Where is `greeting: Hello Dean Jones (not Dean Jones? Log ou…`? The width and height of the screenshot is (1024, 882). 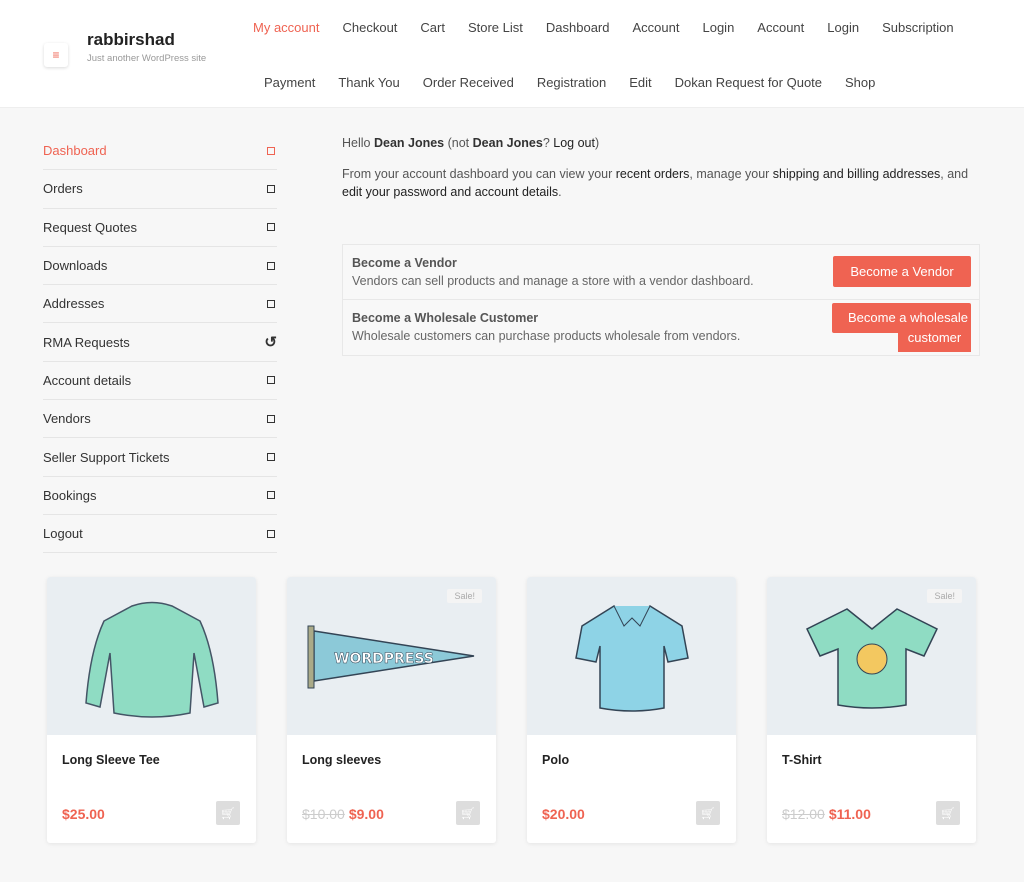
greeting: Hello Dean Jones (not Dean Jones? Log ou… is located at coordinates (471, 143).